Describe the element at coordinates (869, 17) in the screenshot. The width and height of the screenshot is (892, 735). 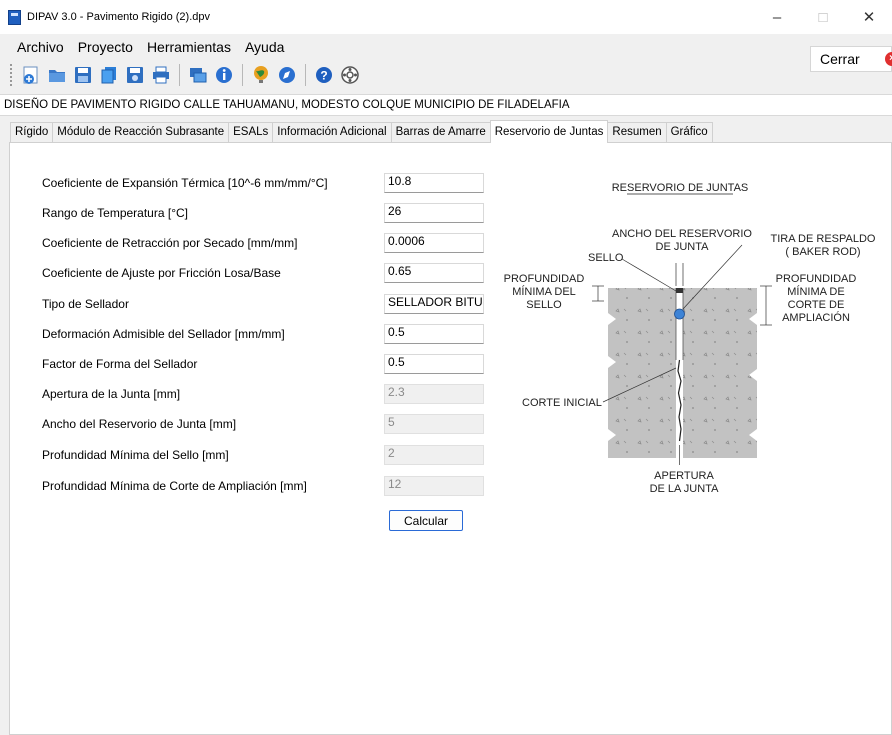
I see `close-window-button: ✕` at that location.